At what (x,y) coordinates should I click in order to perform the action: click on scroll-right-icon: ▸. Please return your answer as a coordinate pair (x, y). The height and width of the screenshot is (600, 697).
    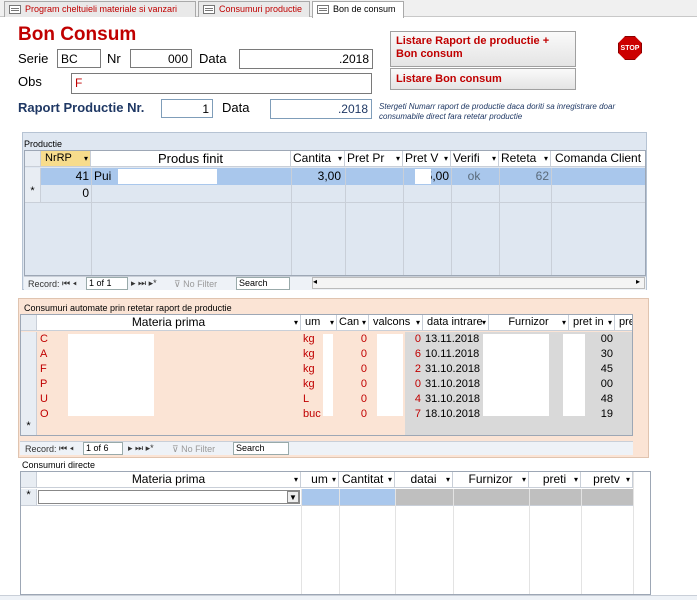
    Looking at the image, I should click on (638, 281).